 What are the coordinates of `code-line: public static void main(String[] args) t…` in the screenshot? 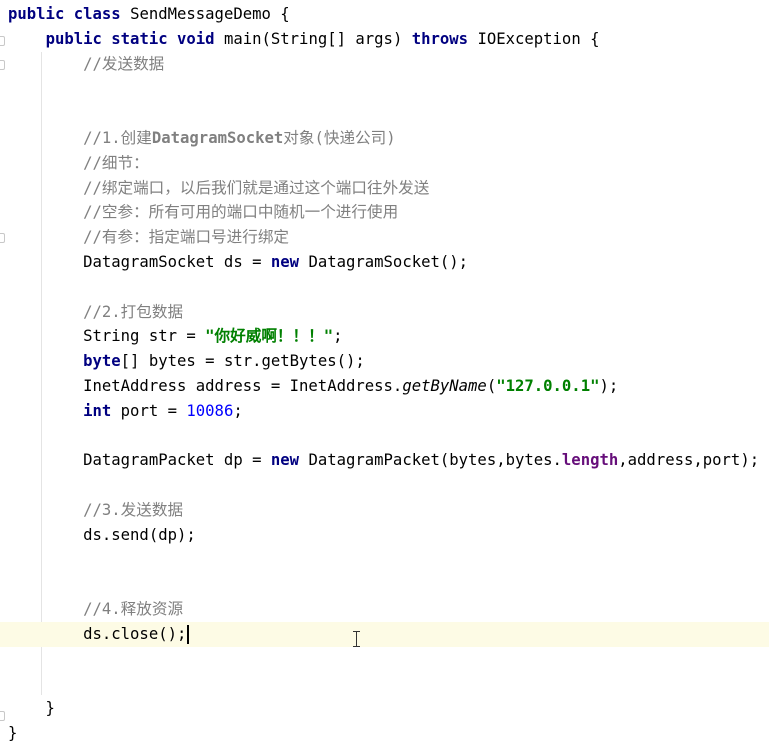 It's located at (384, 39).